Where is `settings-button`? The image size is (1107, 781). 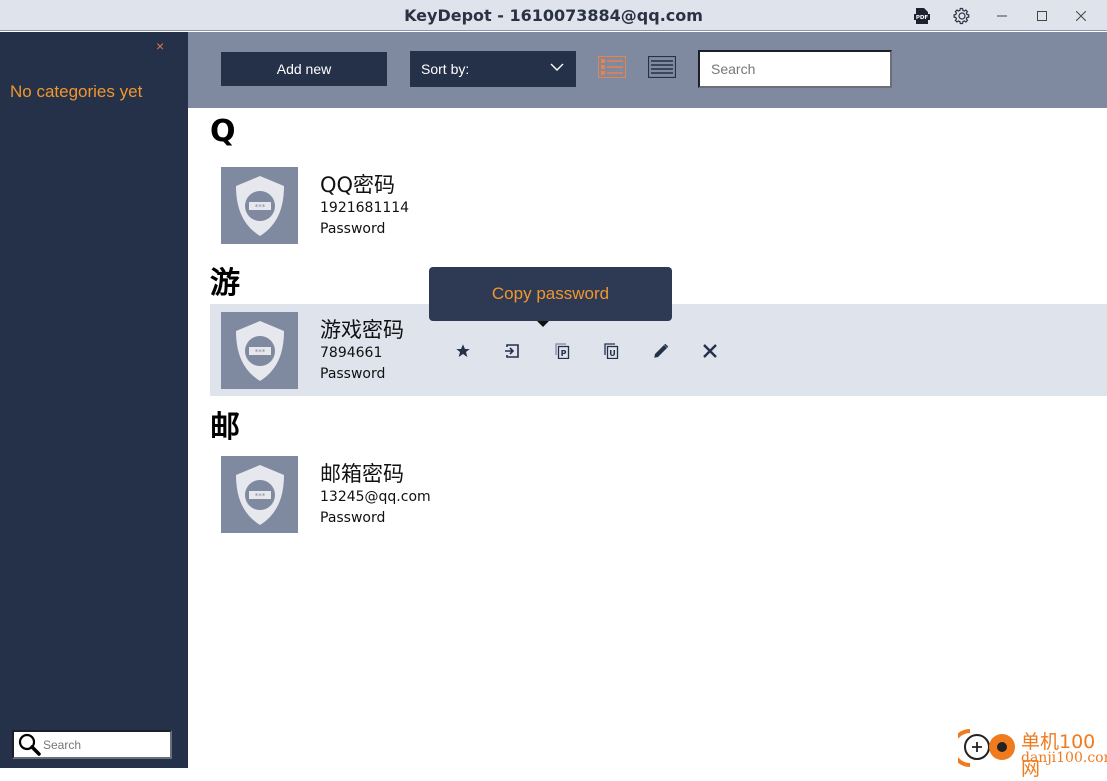 settings-button is located at coordinates (962, 16).